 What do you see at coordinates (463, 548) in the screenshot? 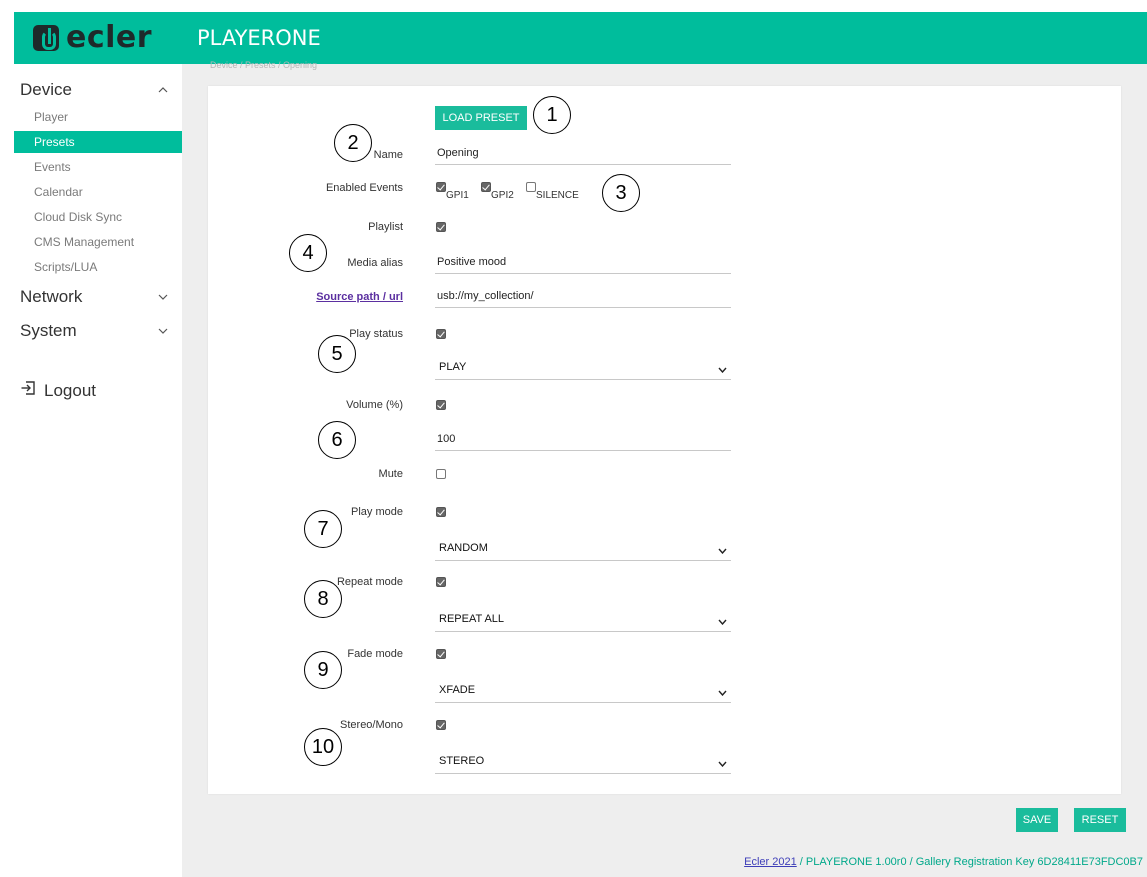
I see `play-mode-value: RANDOM` at bounding box center [463, 548].